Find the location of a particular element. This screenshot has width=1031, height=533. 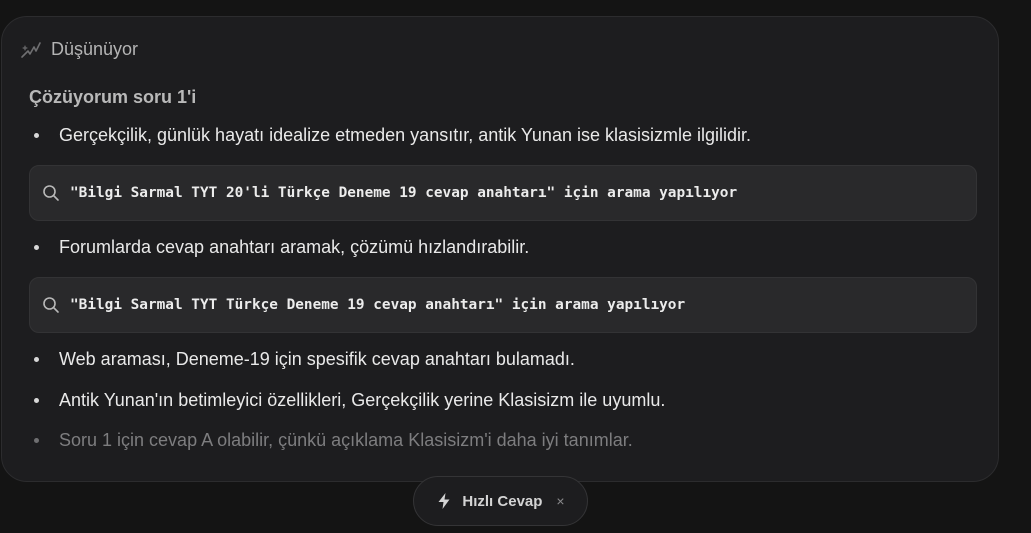

section-title: Çözüyorum soru 1'i is located at coordinates (113, 97).